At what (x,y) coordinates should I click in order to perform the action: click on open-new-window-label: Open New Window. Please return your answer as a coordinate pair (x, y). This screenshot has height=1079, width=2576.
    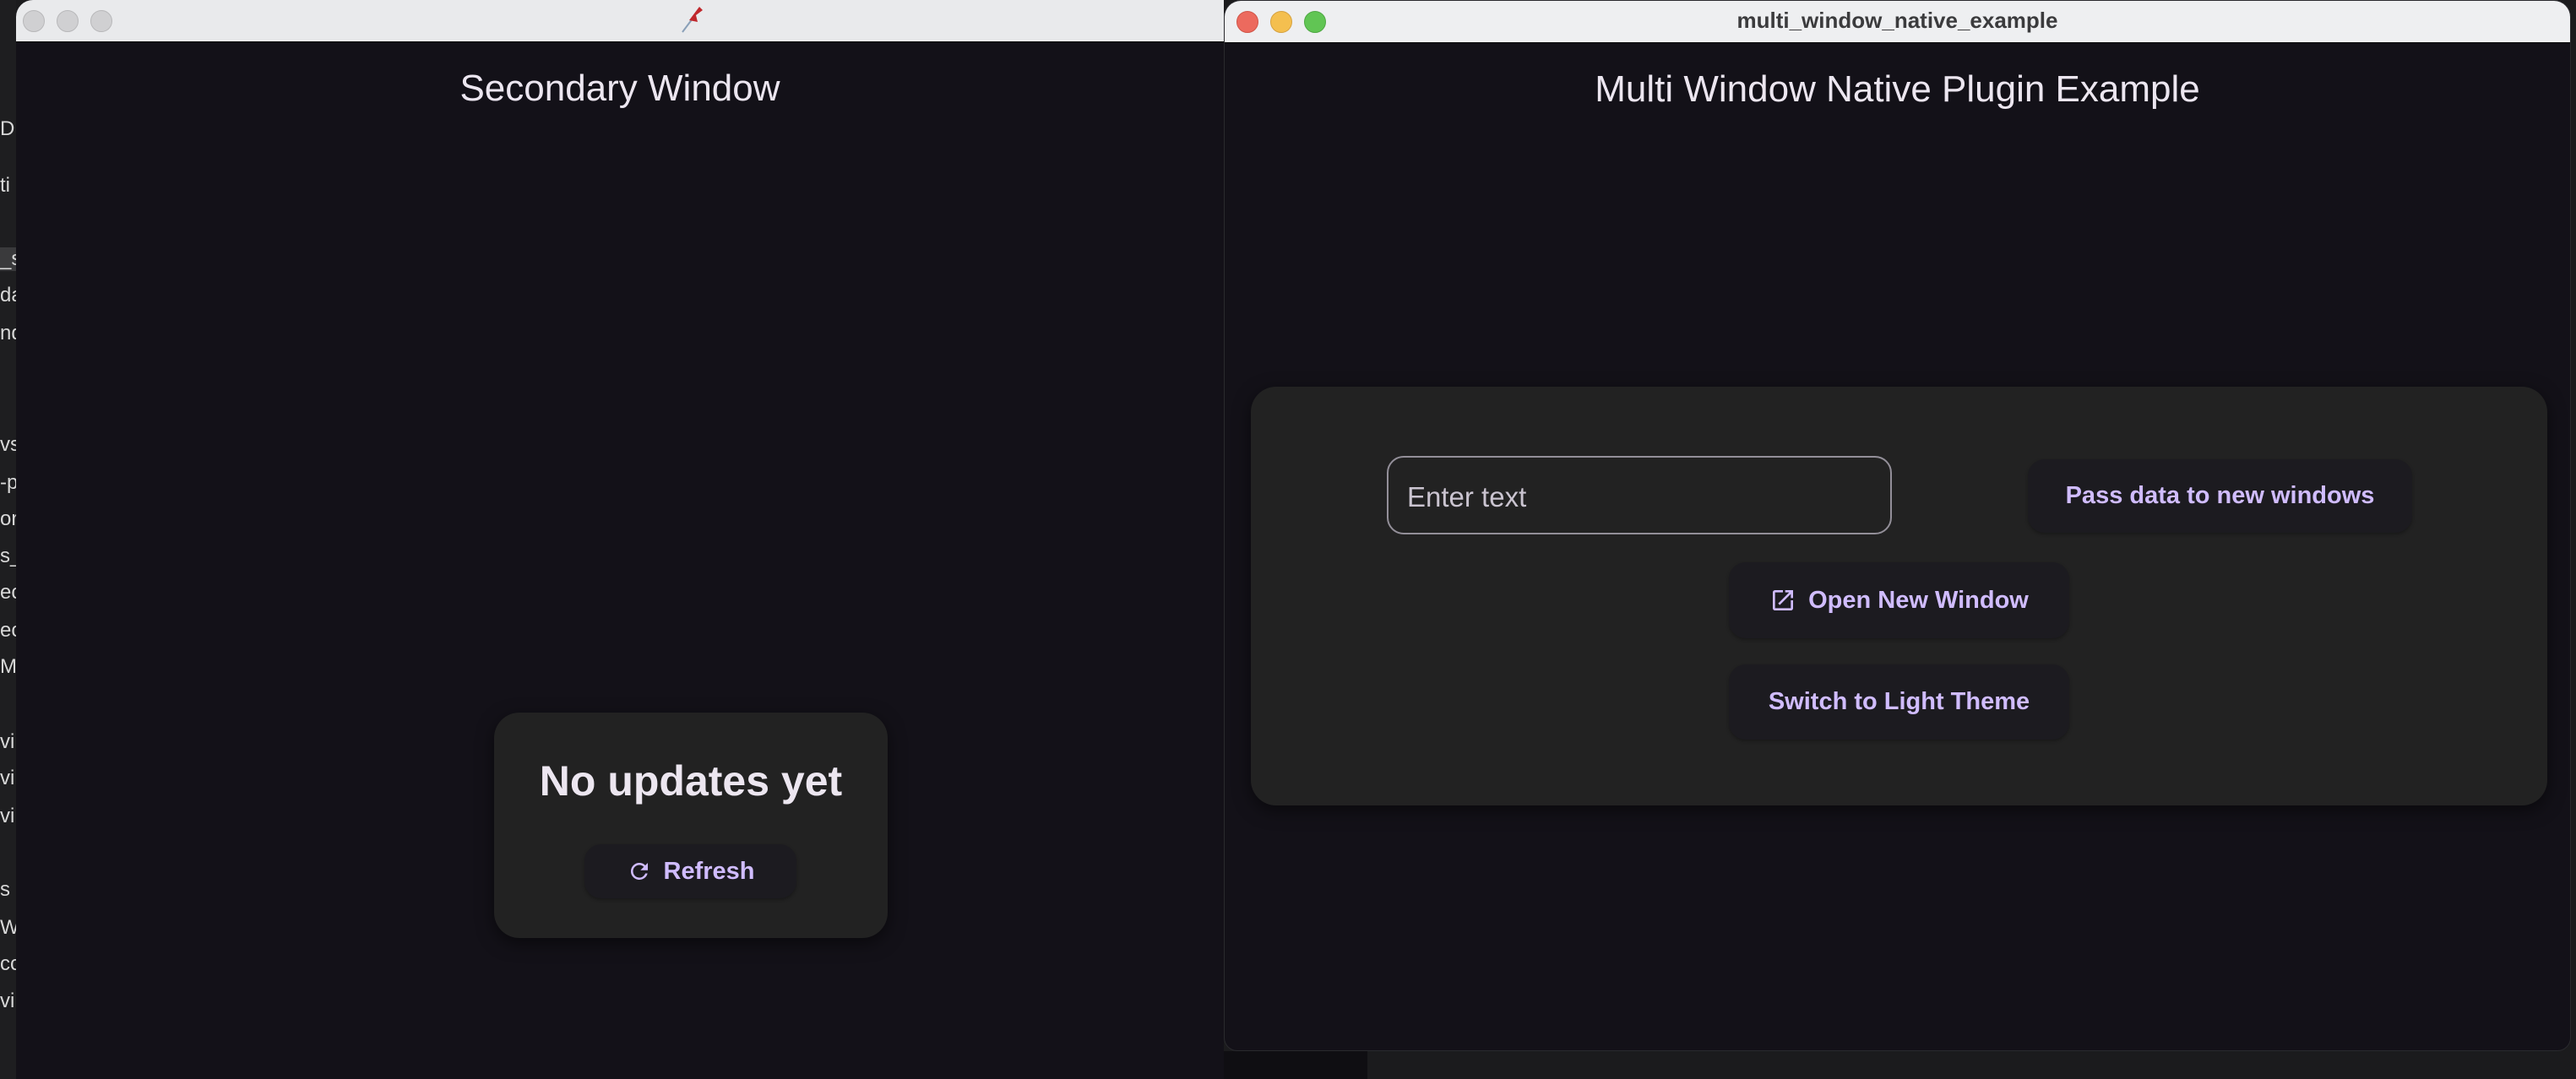
    Looking at the image, I should click on (1918, 600).